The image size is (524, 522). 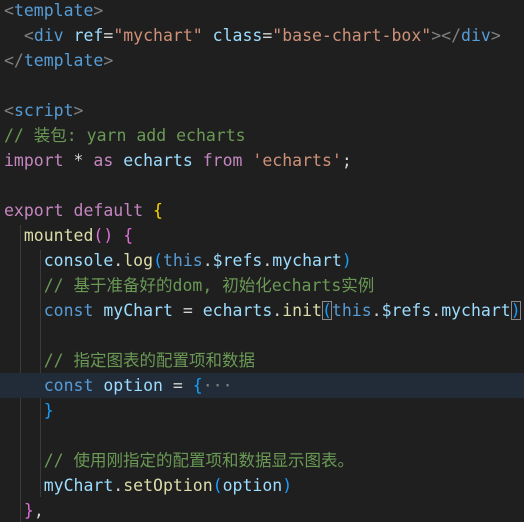 What do you see at coordinates (262, 11) in the screenshot?
I see `code-line: <template>` at bounding box center [262, 11].